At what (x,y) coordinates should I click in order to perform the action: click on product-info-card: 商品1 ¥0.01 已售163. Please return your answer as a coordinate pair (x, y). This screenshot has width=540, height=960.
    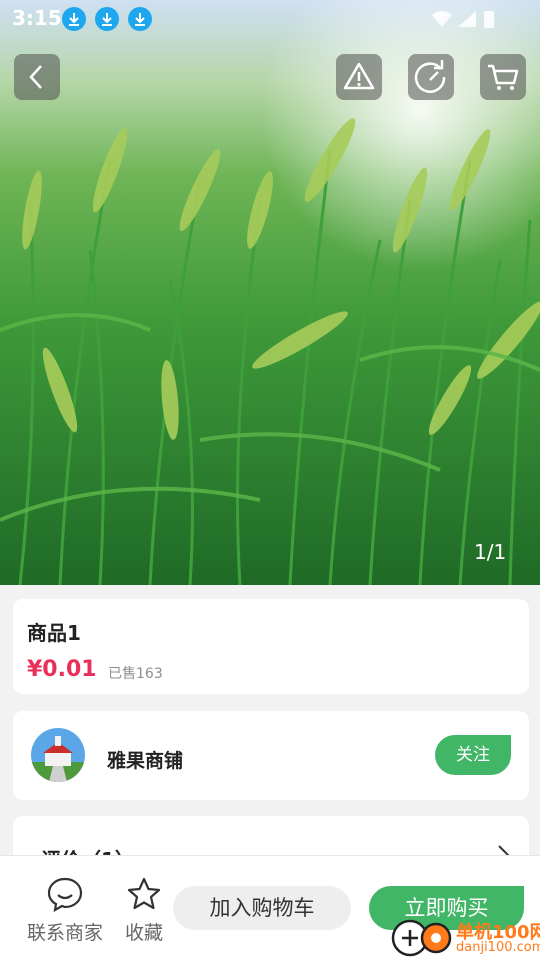
    Looking at the image, I should click on (271, 646).